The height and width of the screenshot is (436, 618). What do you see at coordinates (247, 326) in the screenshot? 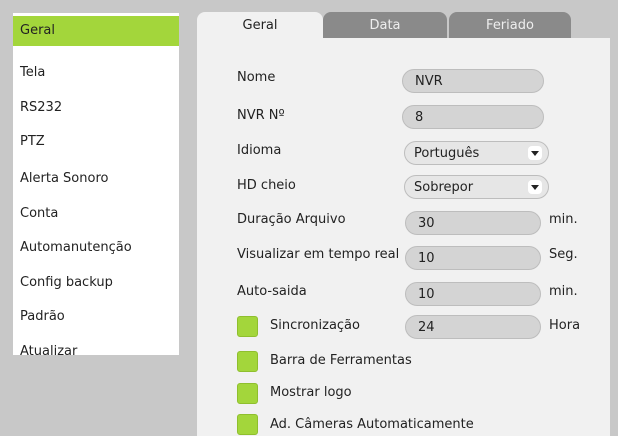
I see `sincronizacao-checkbox` at bounding box center [247, 326].